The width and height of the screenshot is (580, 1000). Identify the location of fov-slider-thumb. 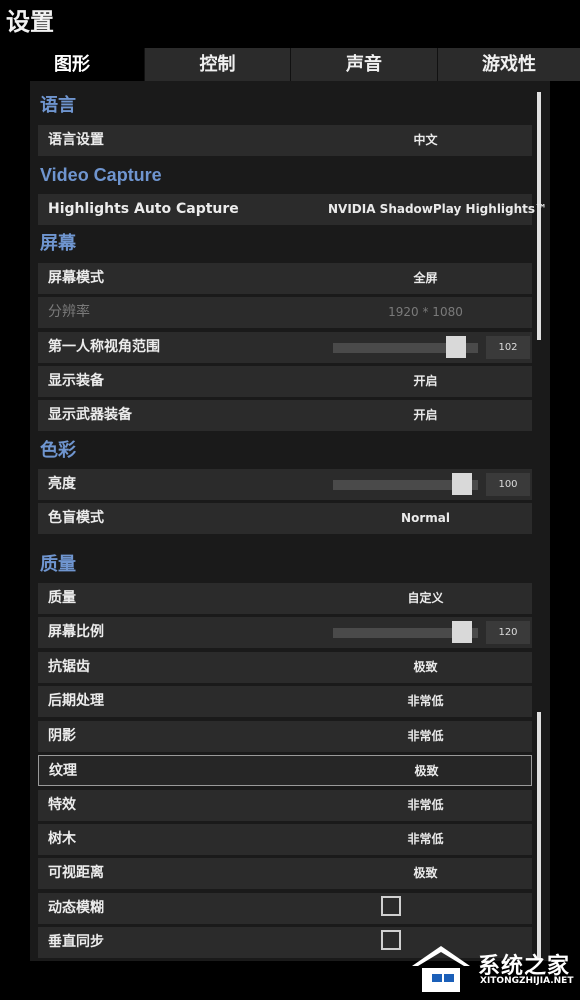
(455, 347).